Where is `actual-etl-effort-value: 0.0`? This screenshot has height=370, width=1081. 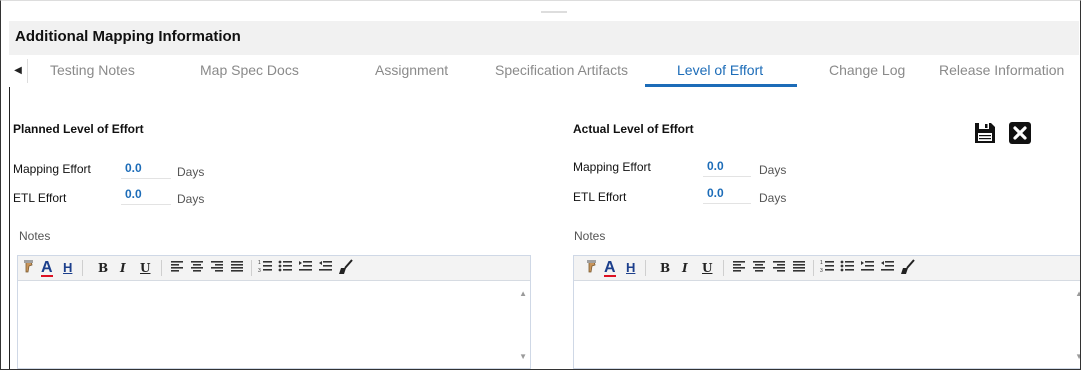
actual-etl-effort-value: 0.0 is located at coordinates (729, 193).